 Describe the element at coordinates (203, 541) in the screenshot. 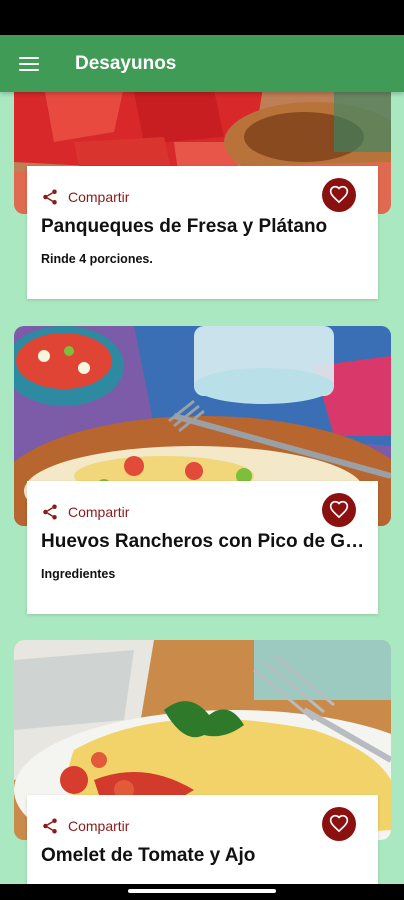

I see `recipe-title: Huevos Rancheros con Pico de Gallo` at that location.